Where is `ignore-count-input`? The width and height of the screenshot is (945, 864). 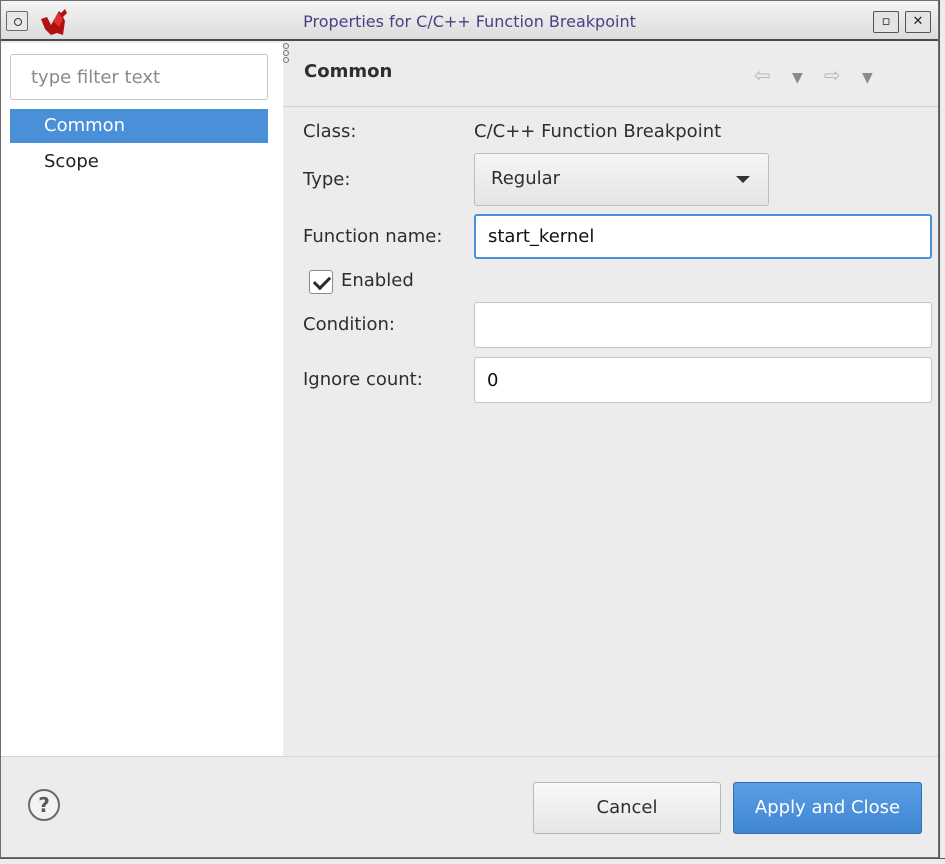 ignore-count-input is located at coordinates (703, 380).